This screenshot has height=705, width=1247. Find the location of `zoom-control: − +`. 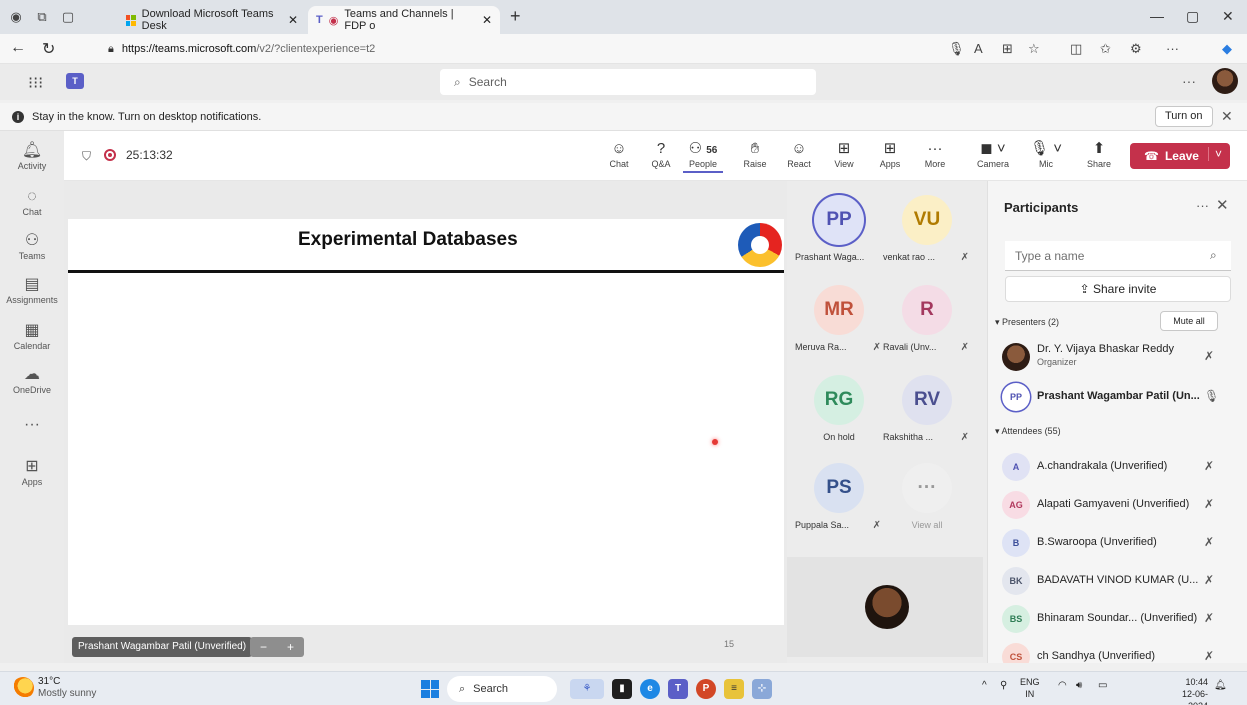

zoom-control: − + is located at coordinates (277, 647).